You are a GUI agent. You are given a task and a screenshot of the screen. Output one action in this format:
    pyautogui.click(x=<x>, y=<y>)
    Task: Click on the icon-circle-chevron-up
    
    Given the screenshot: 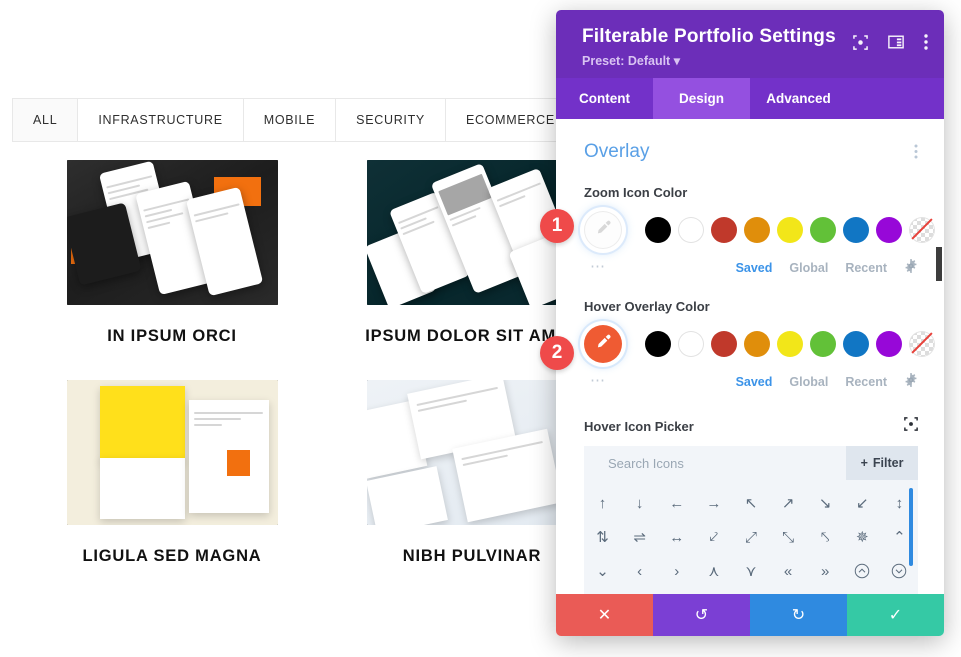 What is the action you would take?
    pyautogui.click(x=862, y=571)
    